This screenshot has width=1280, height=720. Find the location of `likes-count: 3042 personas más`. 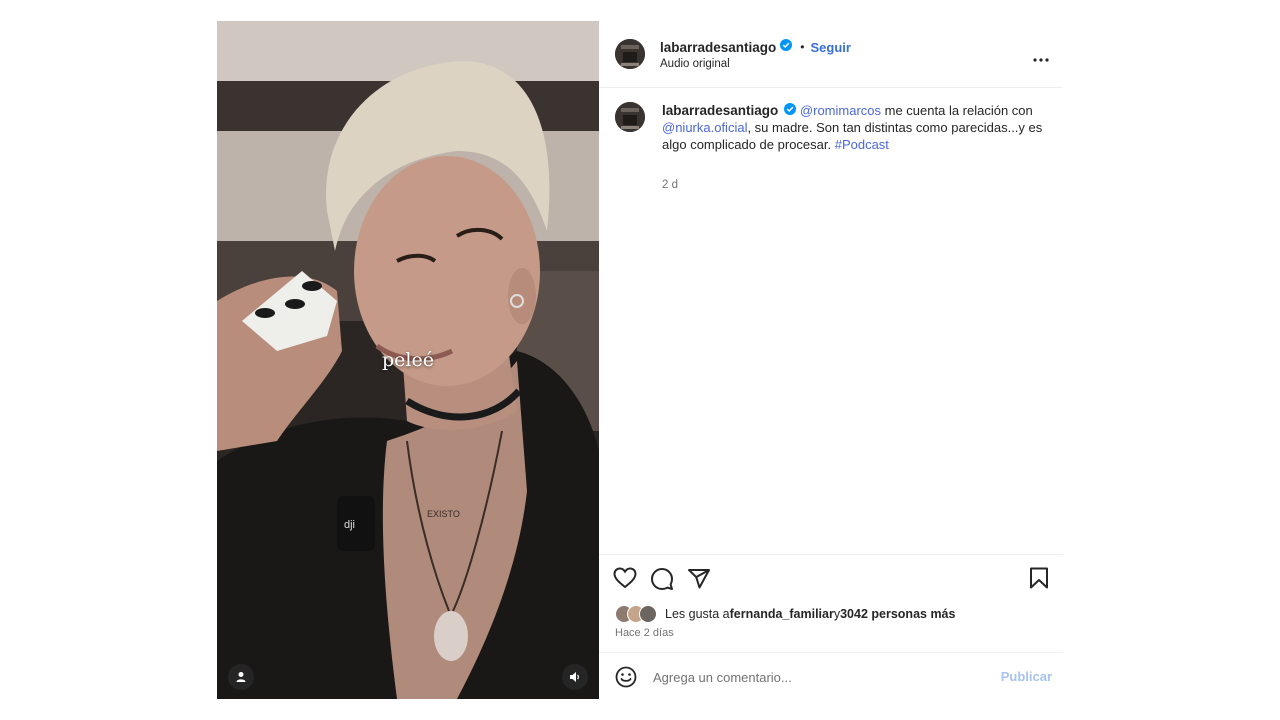

likes-count: 3042 personas más is located at coordinates (897, 614).